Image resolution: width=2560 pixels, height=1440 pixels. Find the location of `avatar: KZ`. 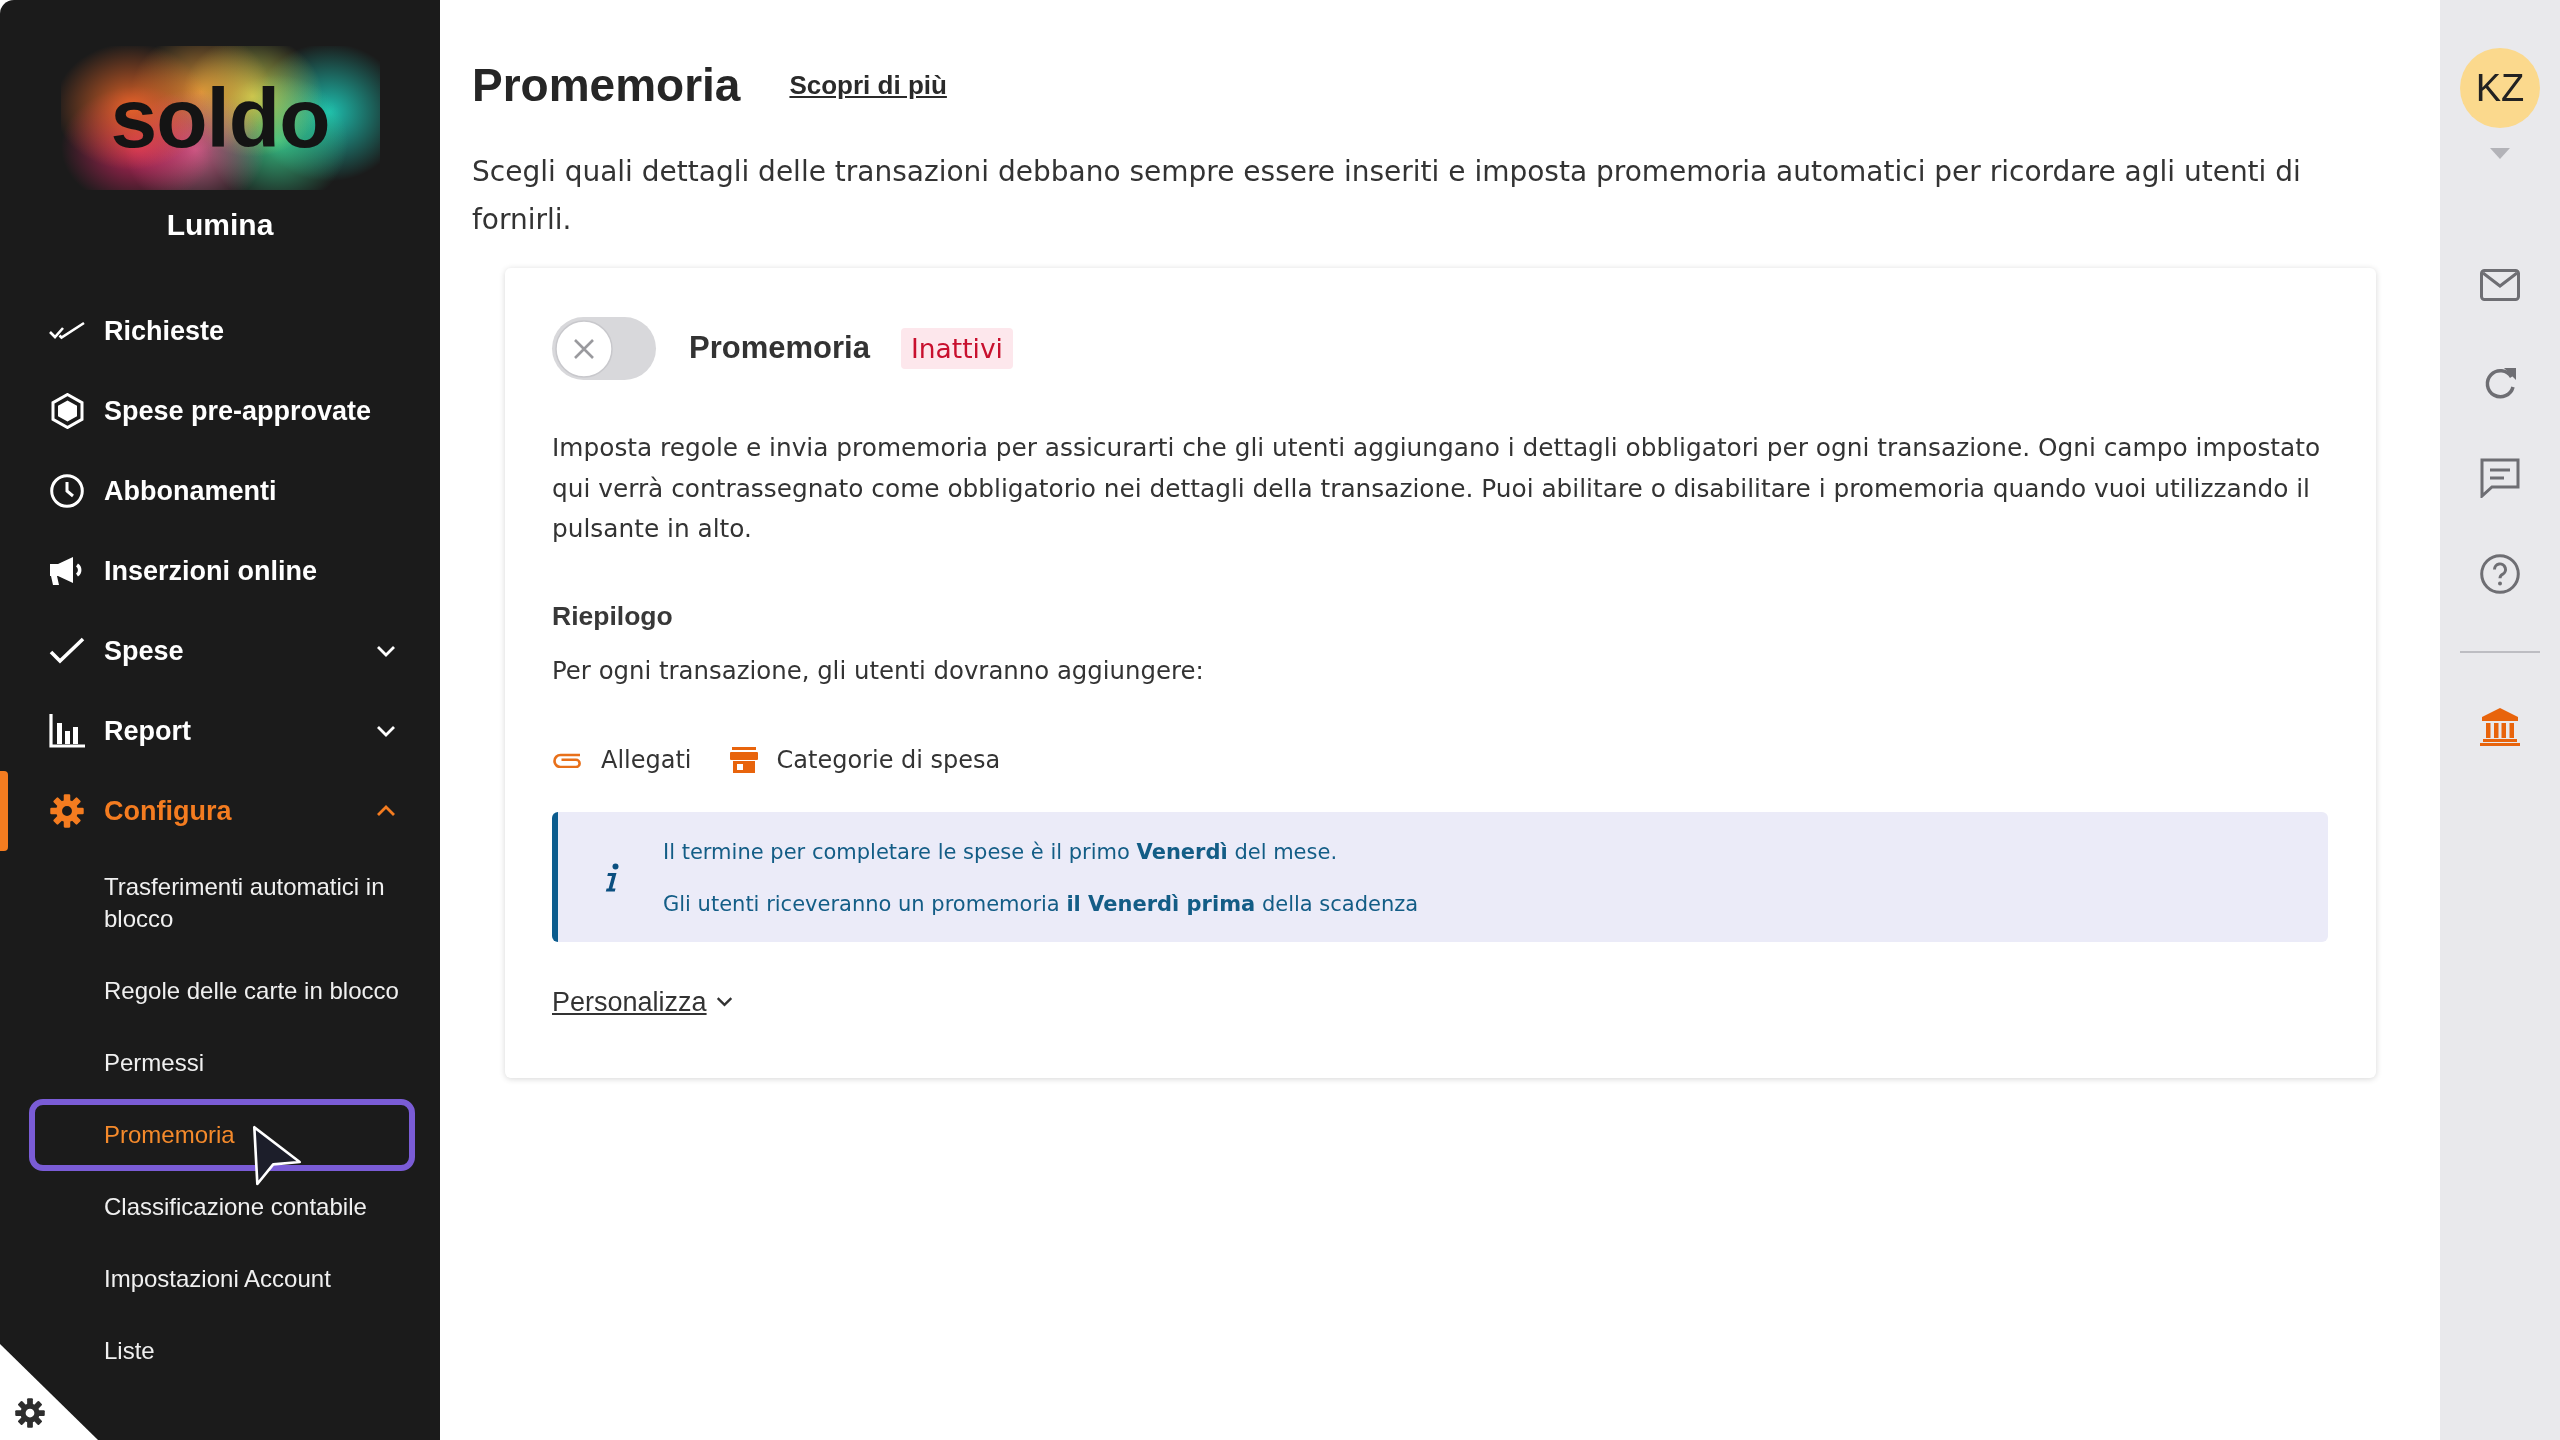

avatar: KZ is located at coordinates (2500, 88).